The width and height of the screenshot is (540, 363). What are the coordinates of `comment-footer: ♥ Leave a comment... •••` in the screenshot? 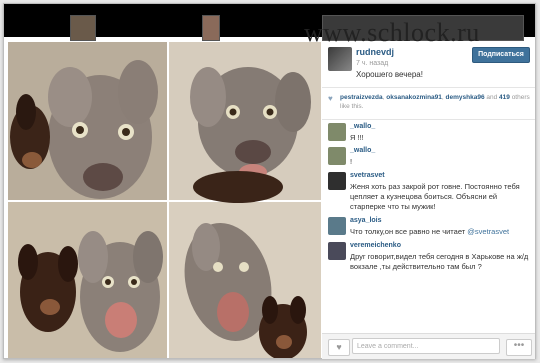 It's located at (428, 346).